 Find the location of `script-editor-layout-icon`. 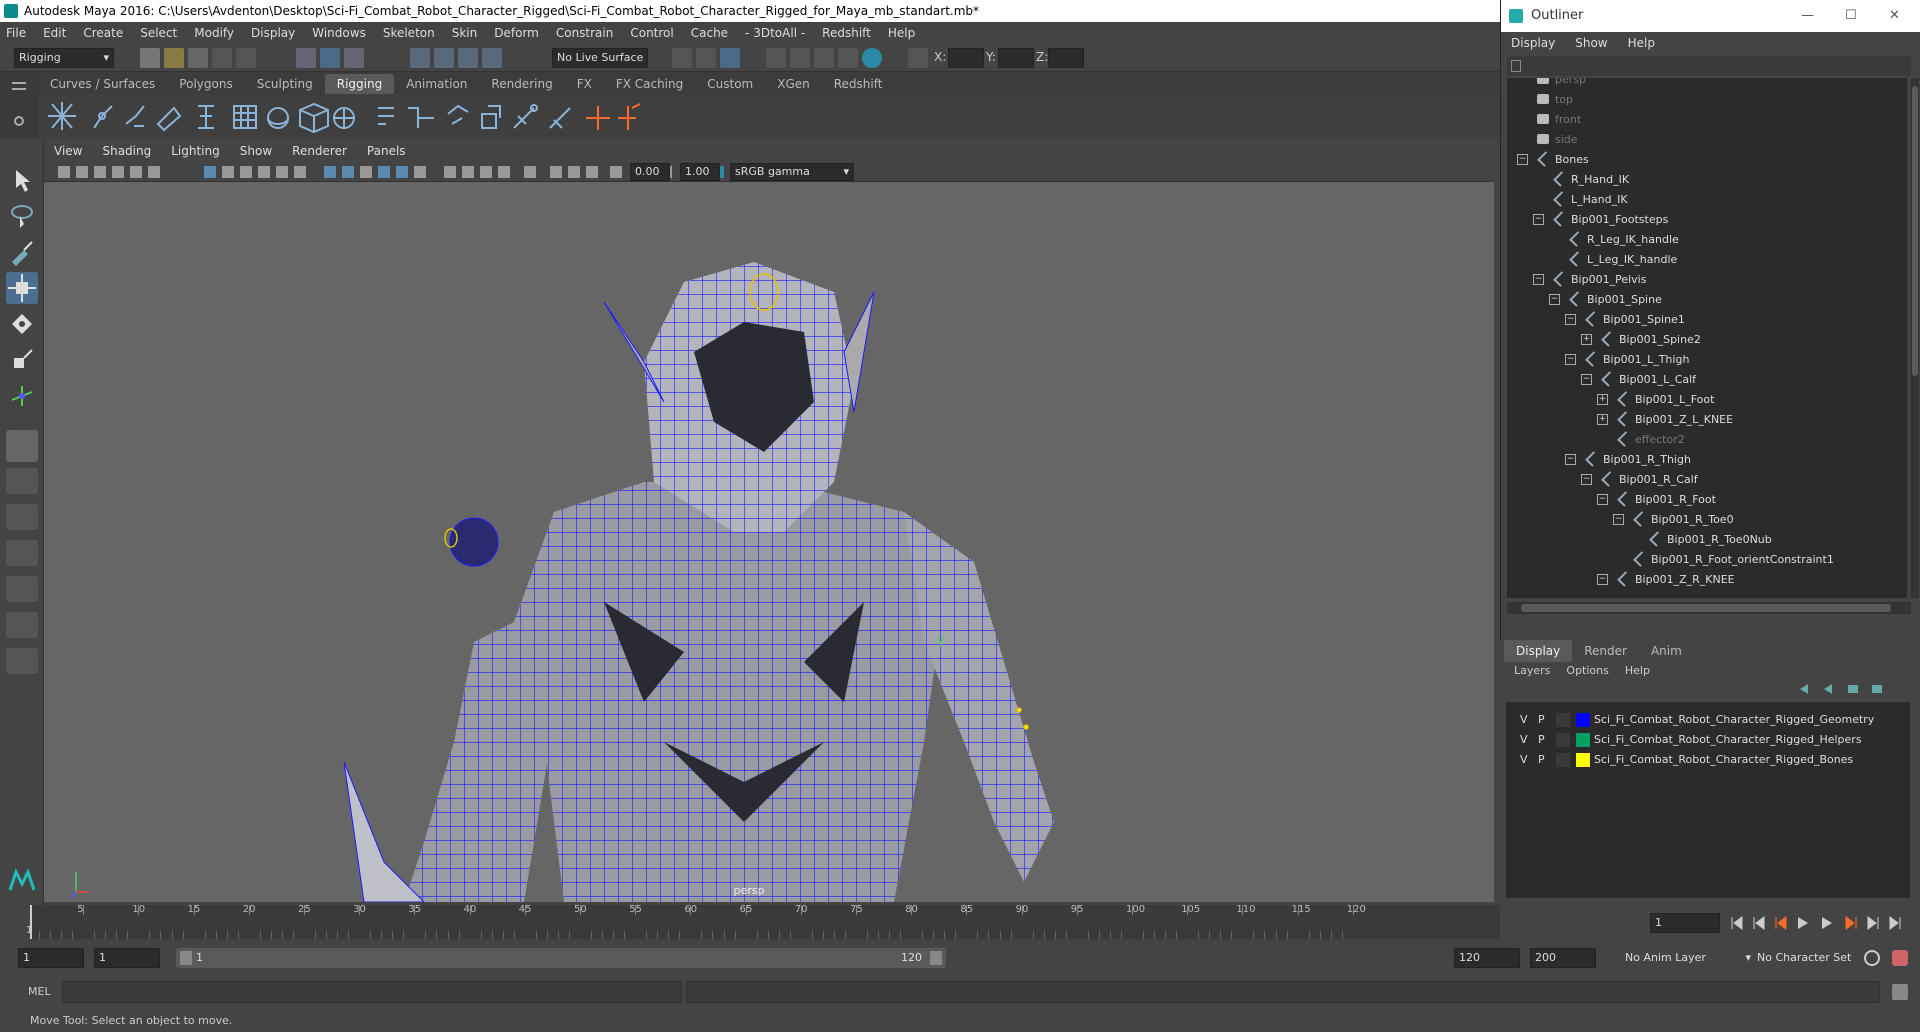

script-editor-layout-icon is located at coordinates (22, 625).